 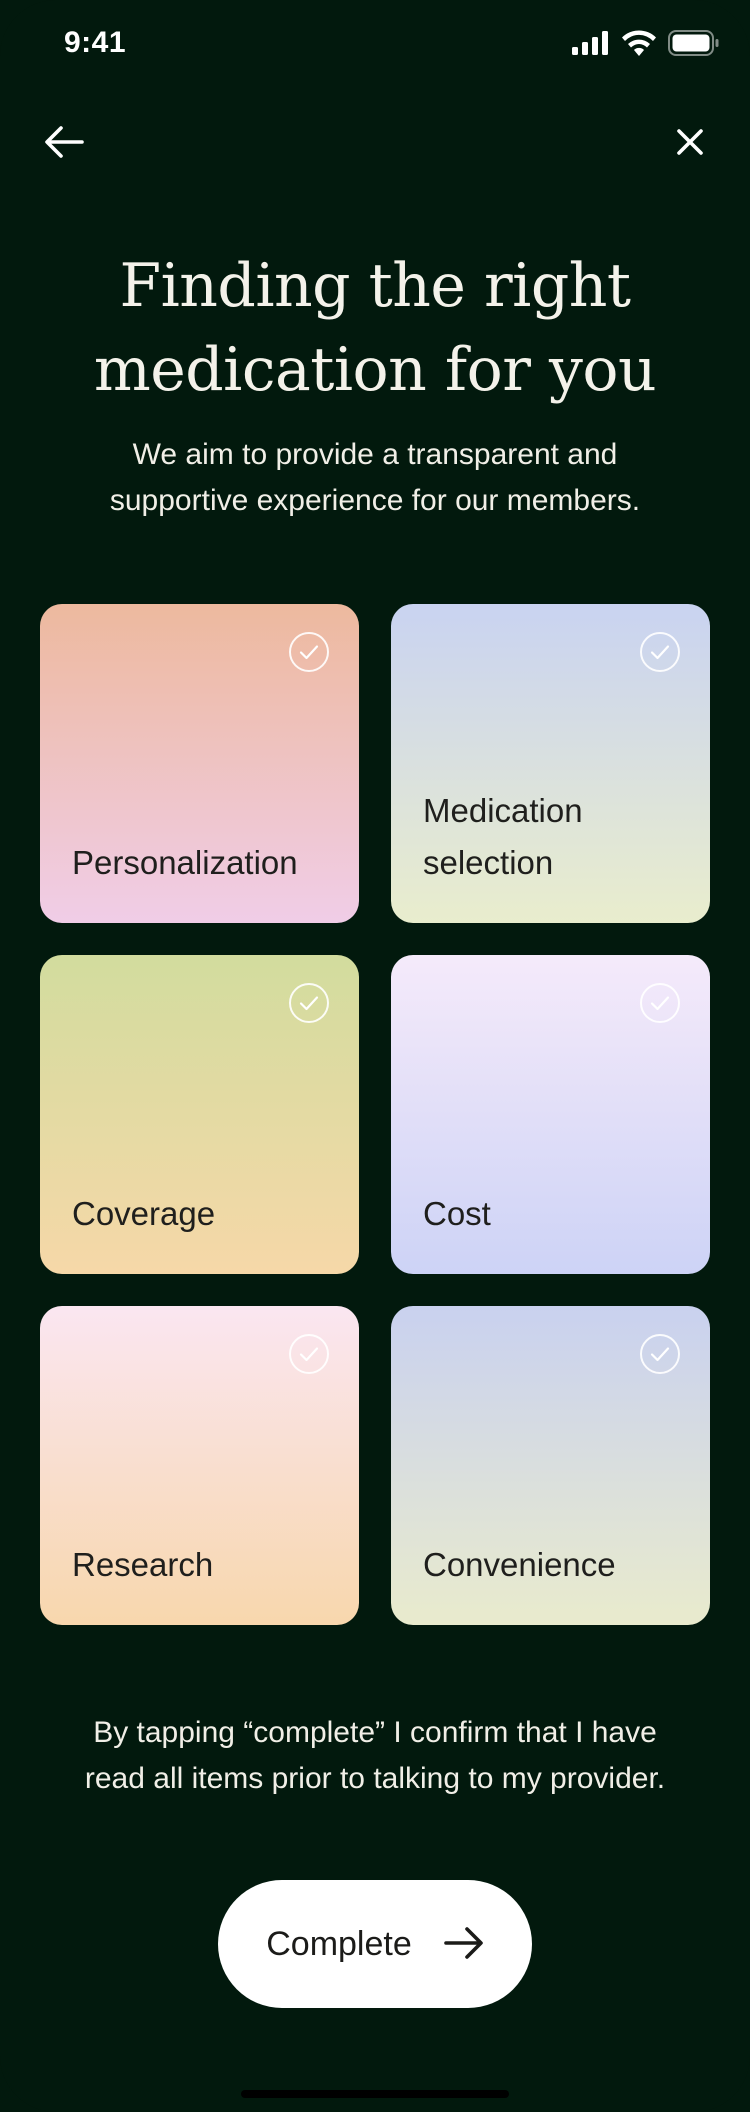 I want to click on card-coverage: Coverage, so click(x=199, y=1114).